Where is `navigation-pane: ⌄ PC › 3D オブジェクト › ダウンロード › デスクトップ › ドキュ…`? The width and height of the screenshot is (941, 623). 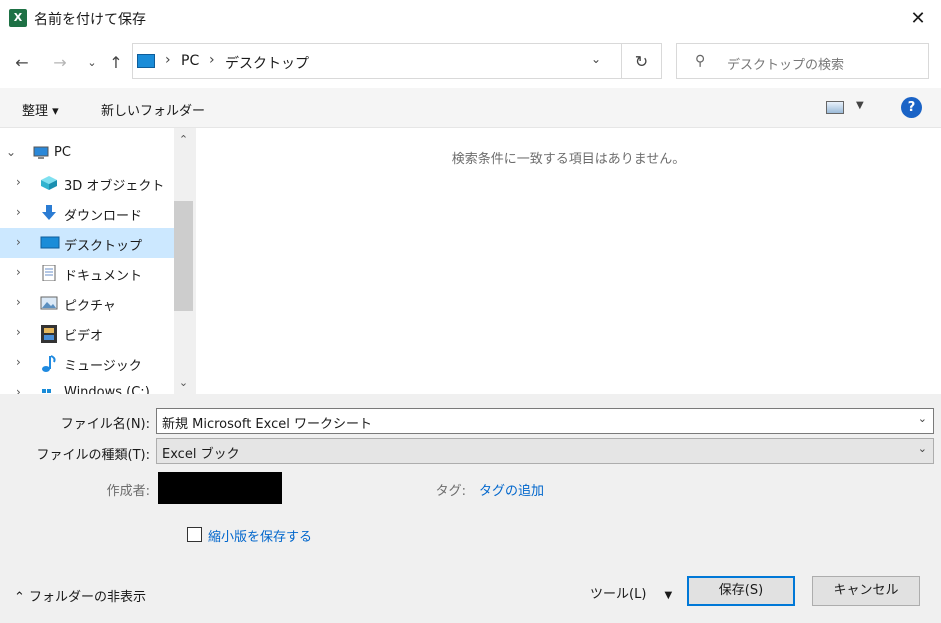 navigation-pane: ⌄ PC › 3D オブジェクト › ダウンロード › デスクトップ › ドキュ… is located at coordinates (96, 261).